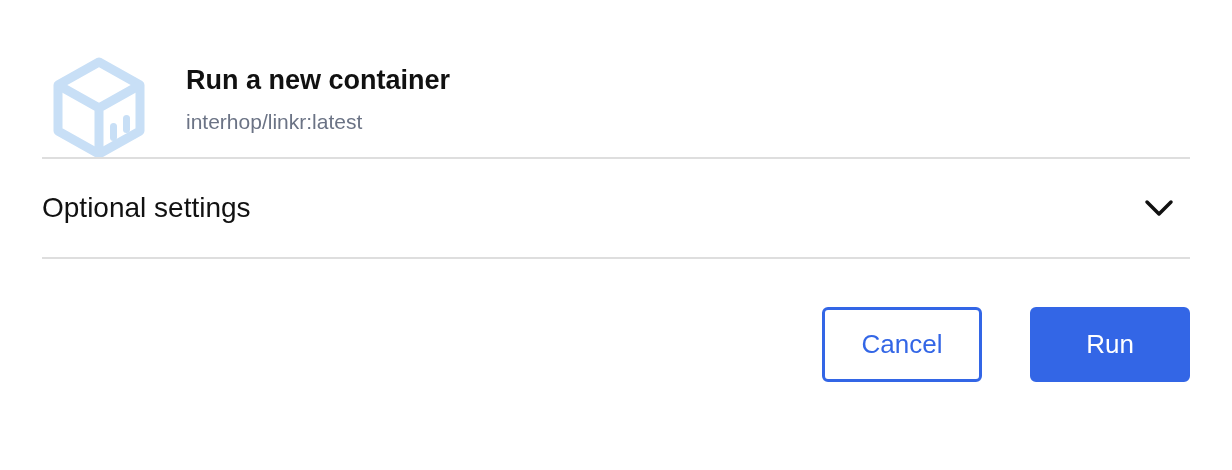 Image resolution: width=1232 pixels, height=470 pixels. What do you see at coordinates (318, 80) in the screenshot?
I see `dialog-title: Run a new container` at bounding box center [318, 80].